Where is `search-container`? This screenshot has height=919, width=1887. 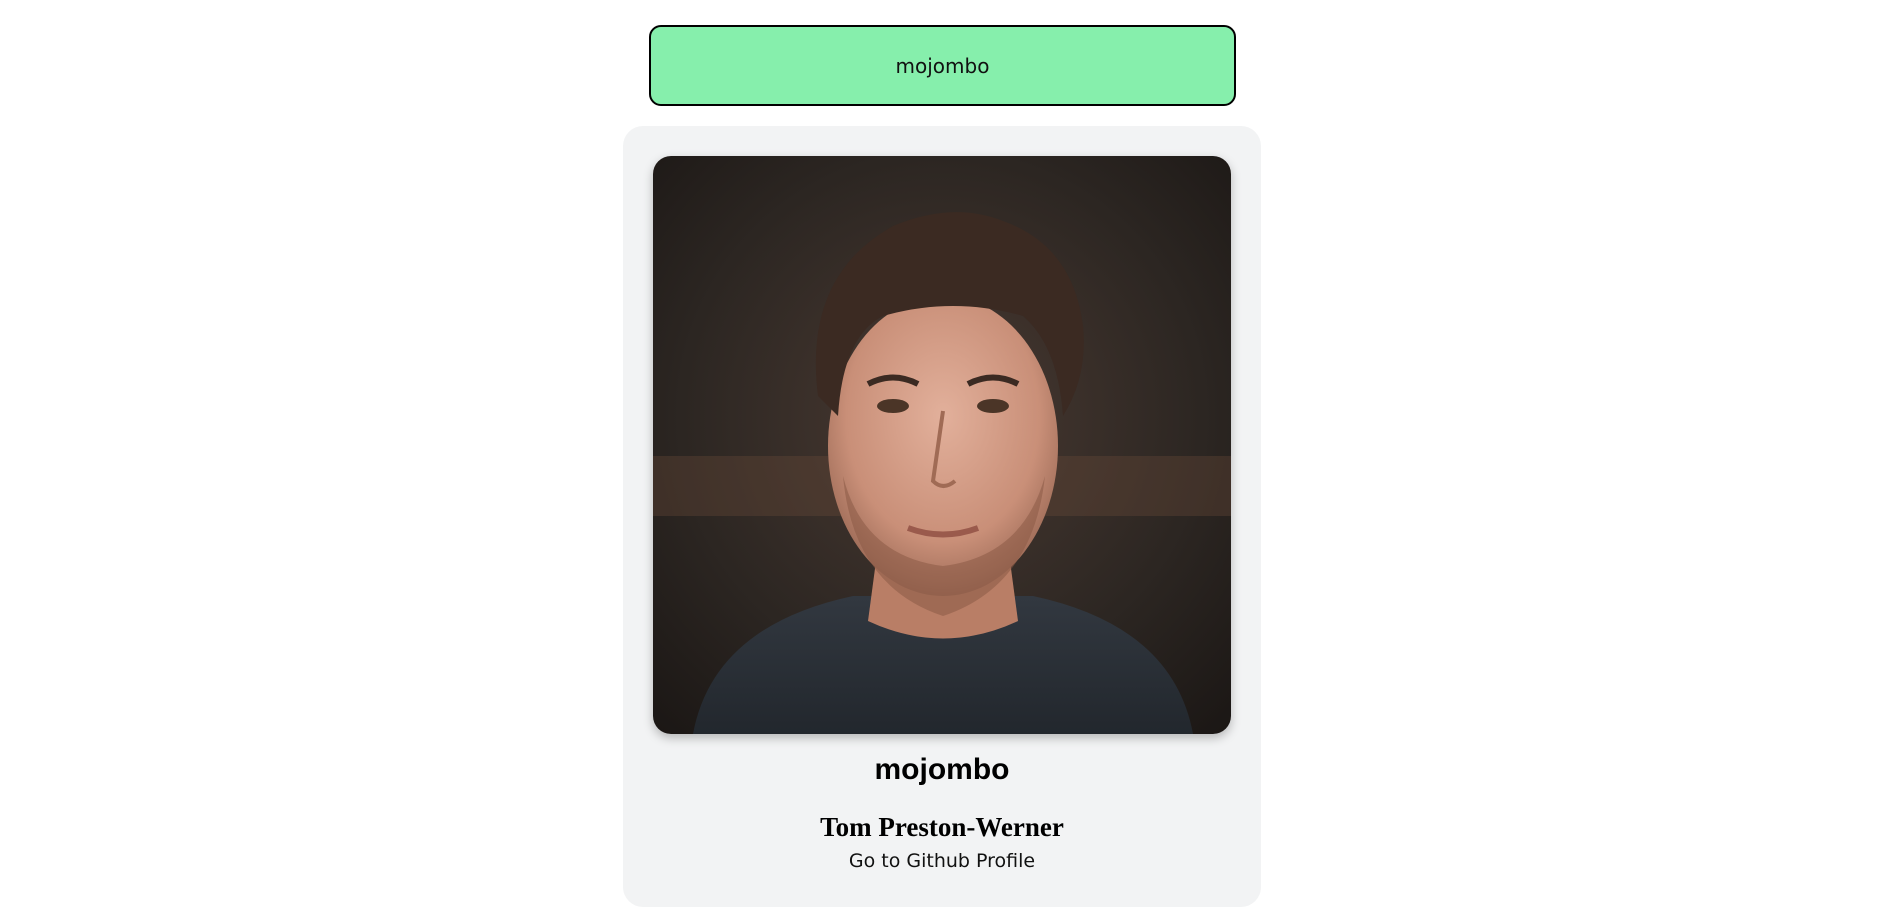
search-container is located at coordinates (942, 65).